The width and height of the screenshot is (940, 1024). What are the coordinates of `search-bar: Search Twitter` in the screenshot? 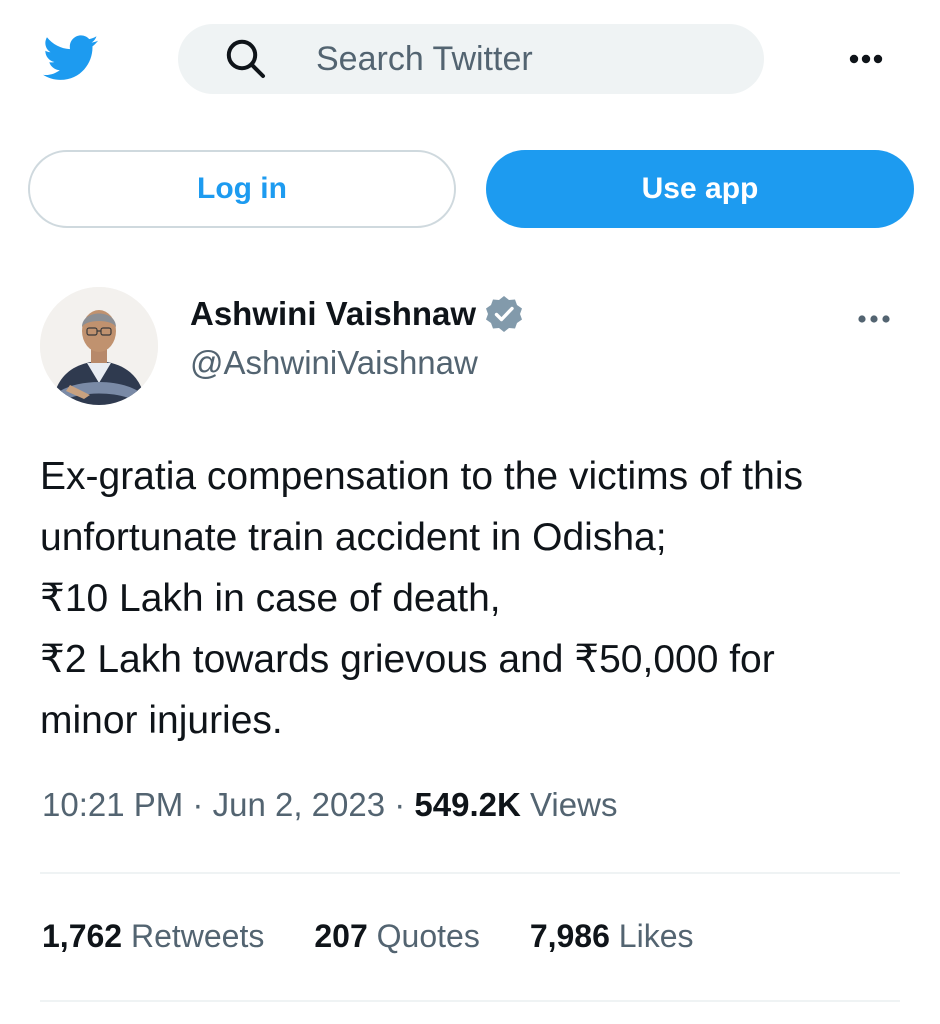 It's located at (471, 59).